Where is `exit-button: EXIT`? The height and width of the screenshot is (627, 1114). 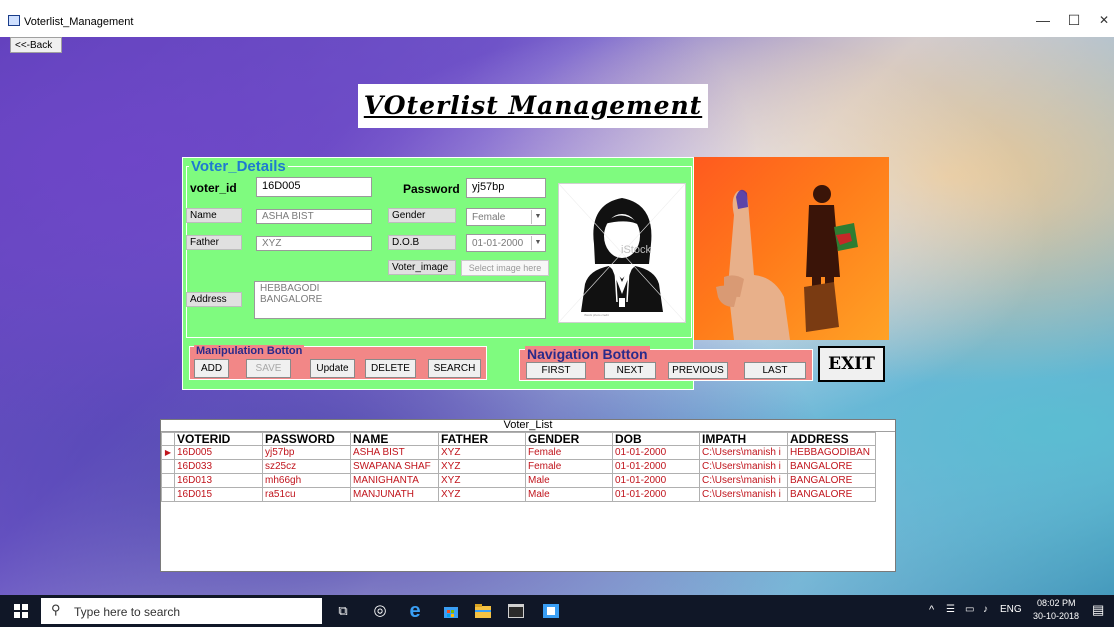
exit-button: EXIT is located at coordinates (851, 364).